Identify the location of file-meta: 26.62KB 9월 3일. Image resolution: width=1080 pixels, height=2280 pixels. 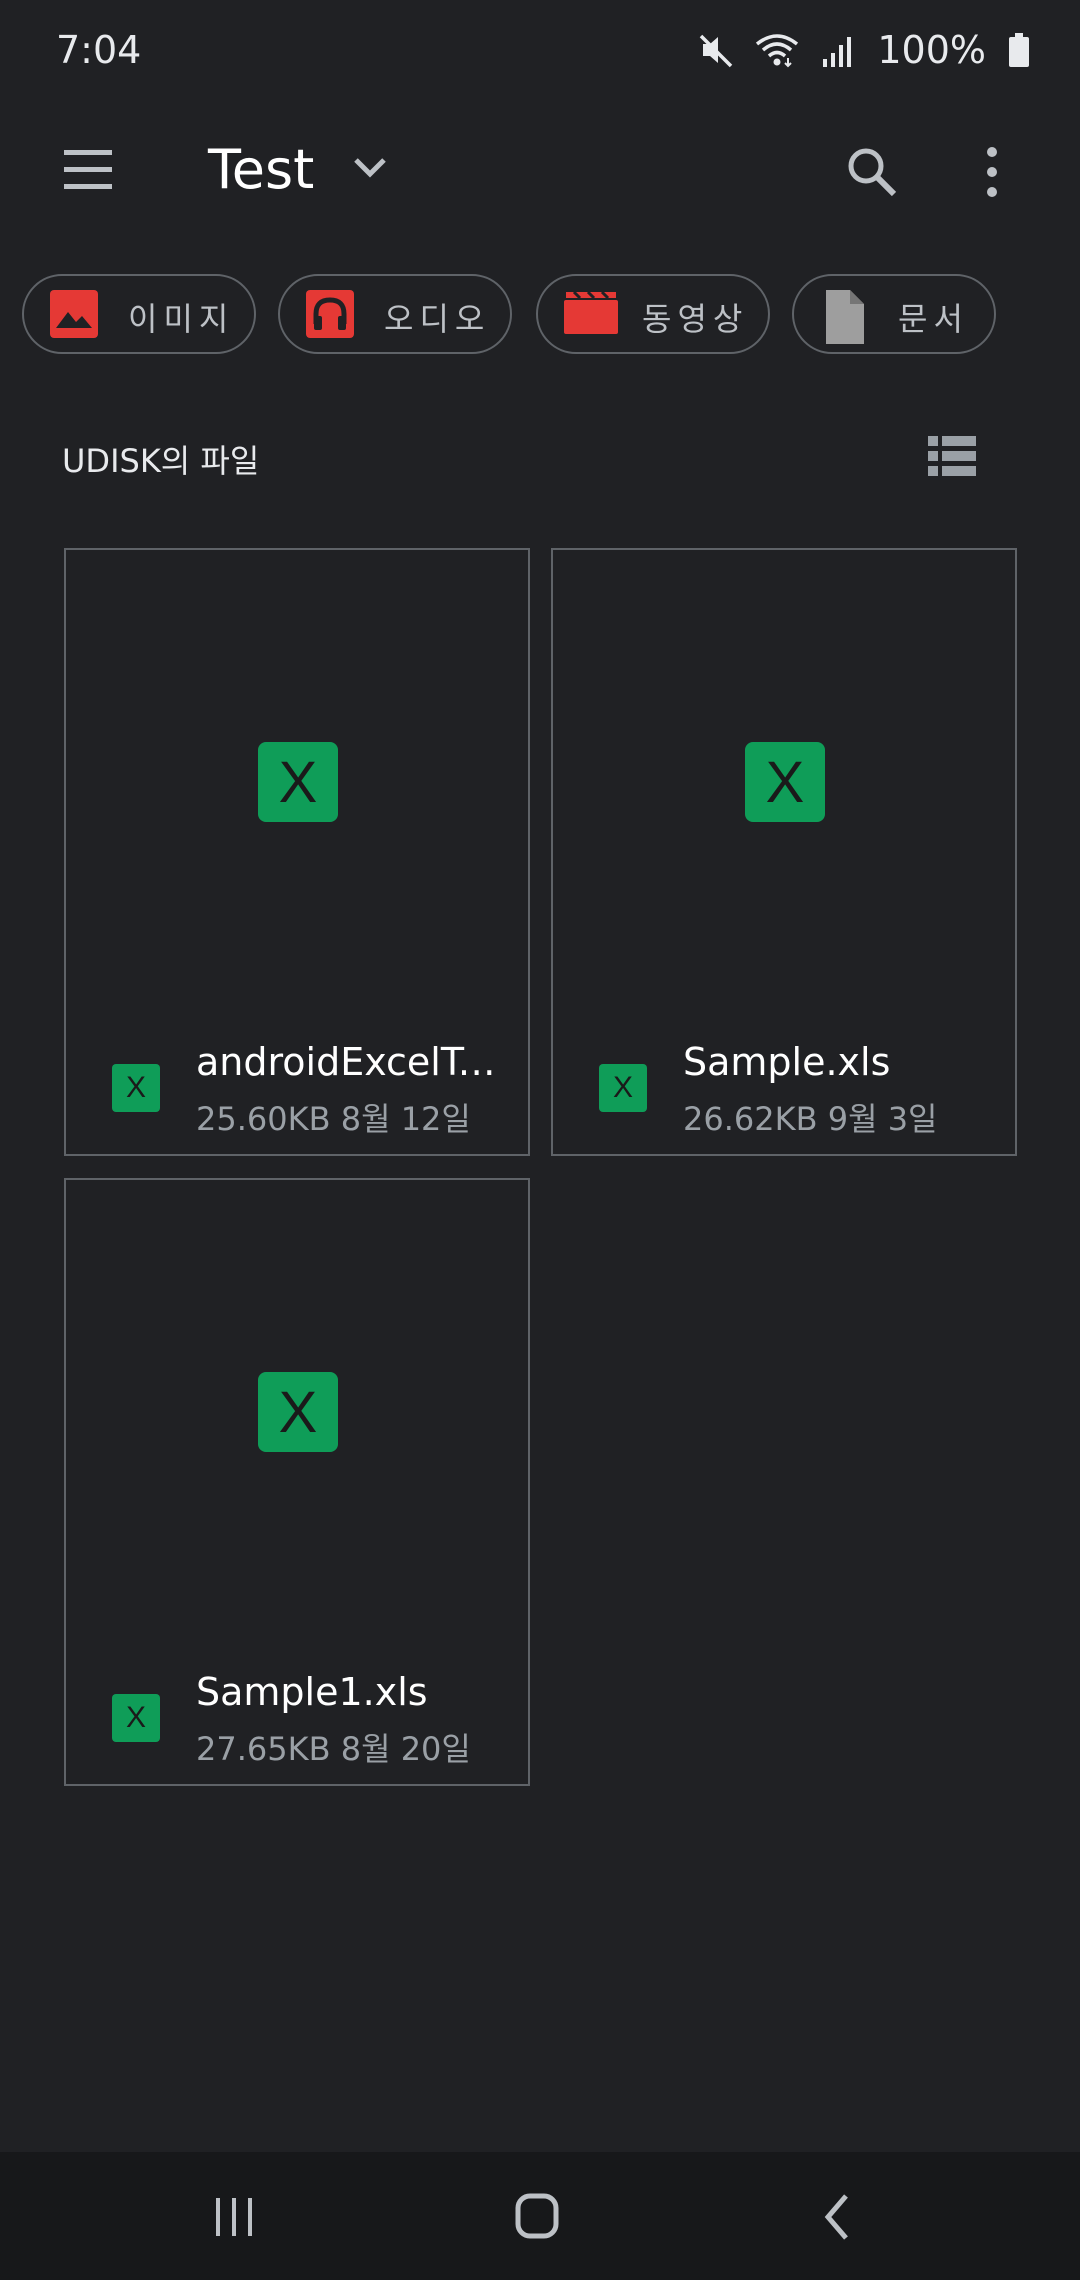
(810, 1119).